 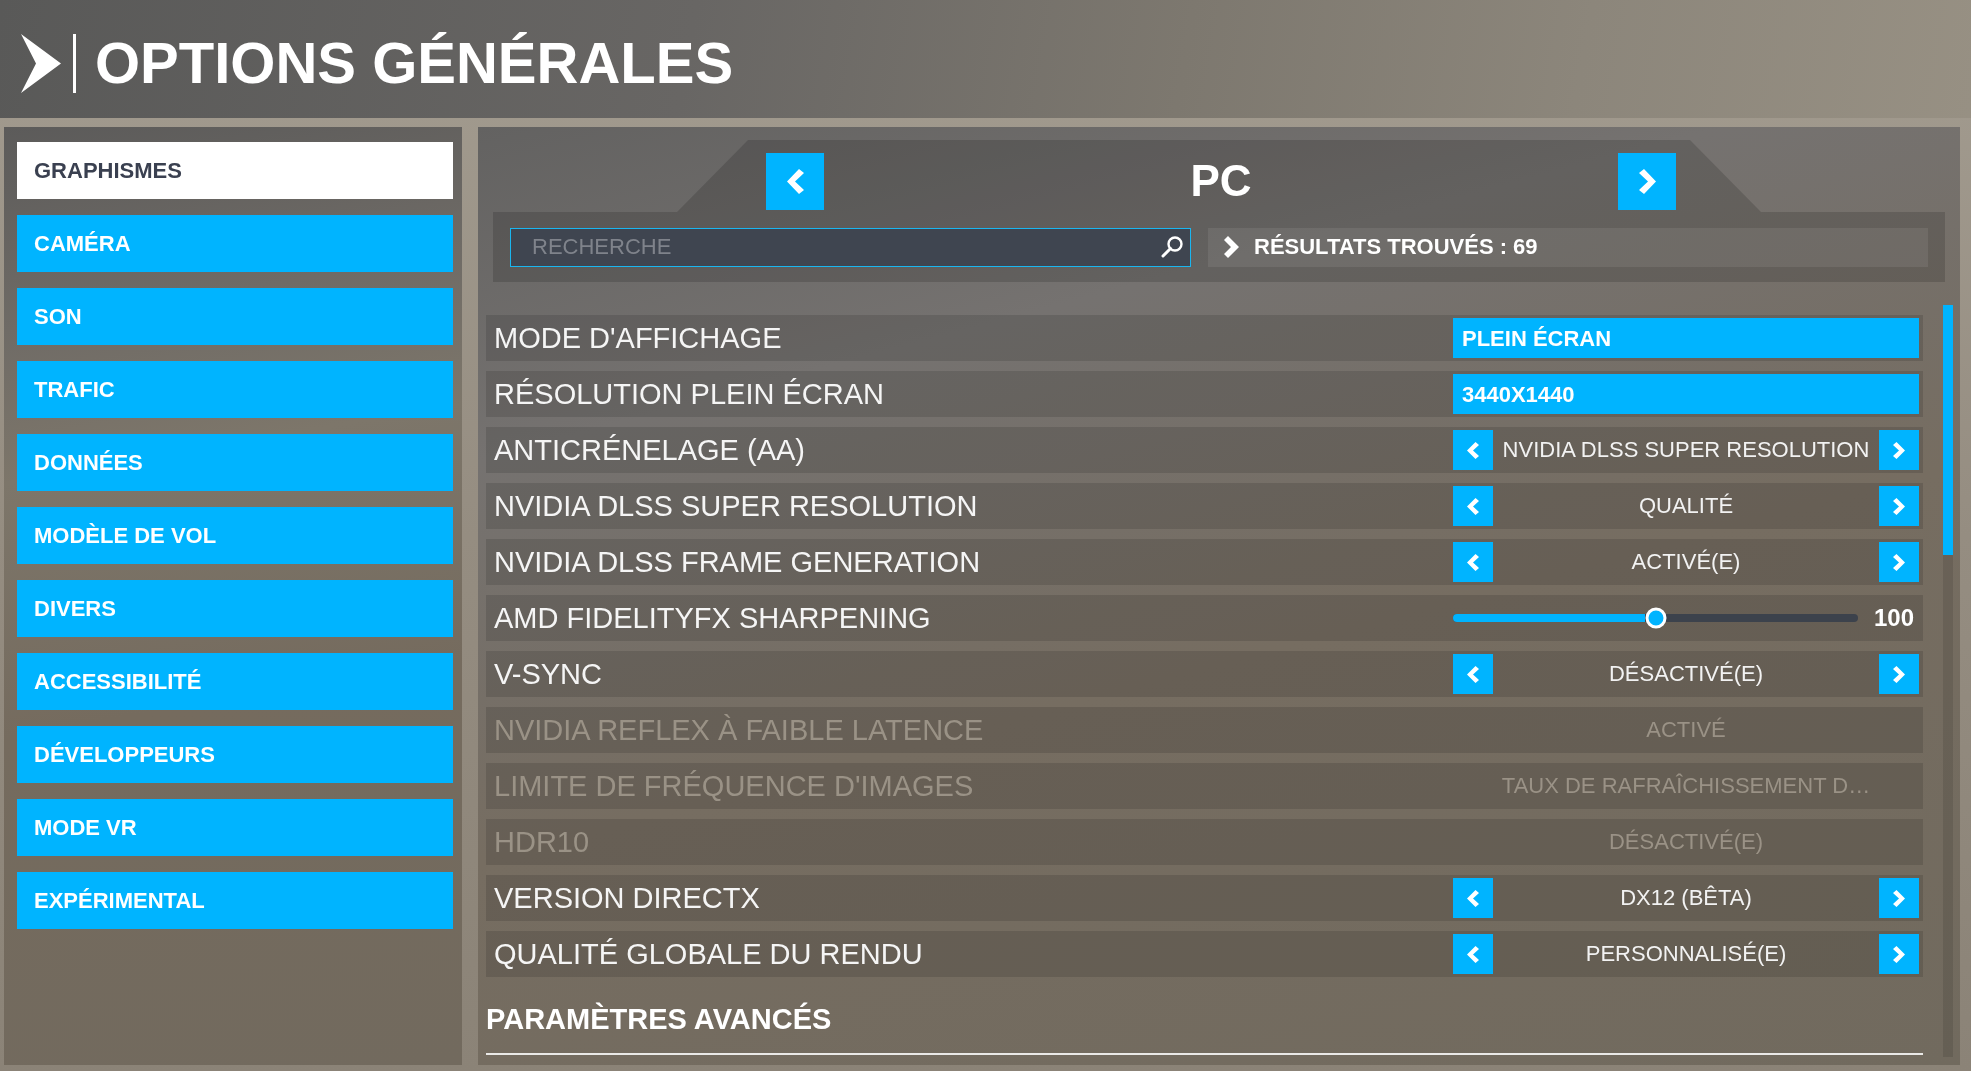 What do you see at coordinates (235, 827) in the screenshot?
I see `sidebar-tab: MODE VR` at bounding box center [235, 827].